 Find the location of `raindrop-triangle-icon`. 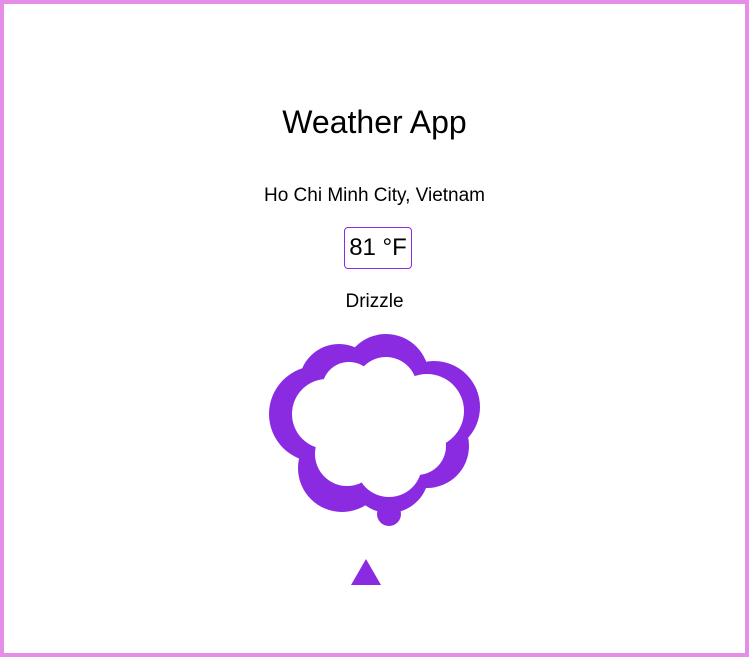

raindrop-triangle-icon is located at coordinates (366, 572).